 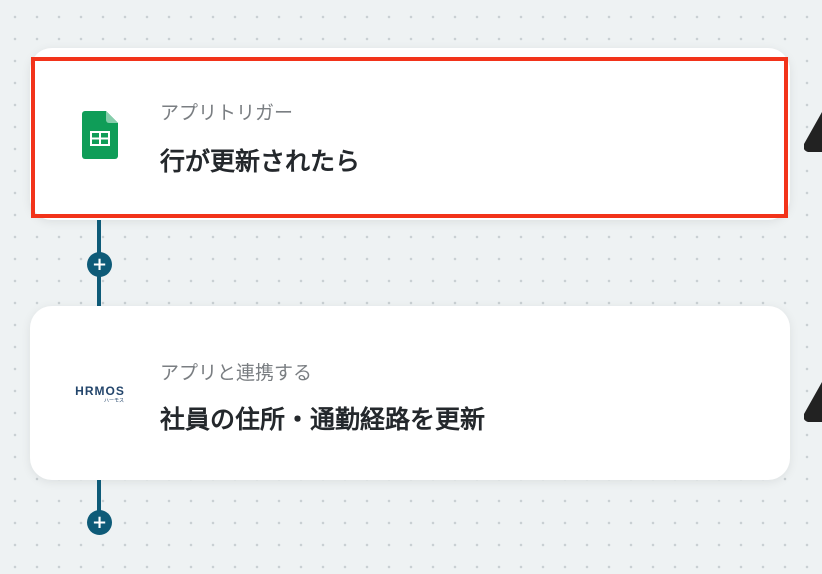 I want to click on step-type-label: アプリトリガー, so click(x=227, y=113).